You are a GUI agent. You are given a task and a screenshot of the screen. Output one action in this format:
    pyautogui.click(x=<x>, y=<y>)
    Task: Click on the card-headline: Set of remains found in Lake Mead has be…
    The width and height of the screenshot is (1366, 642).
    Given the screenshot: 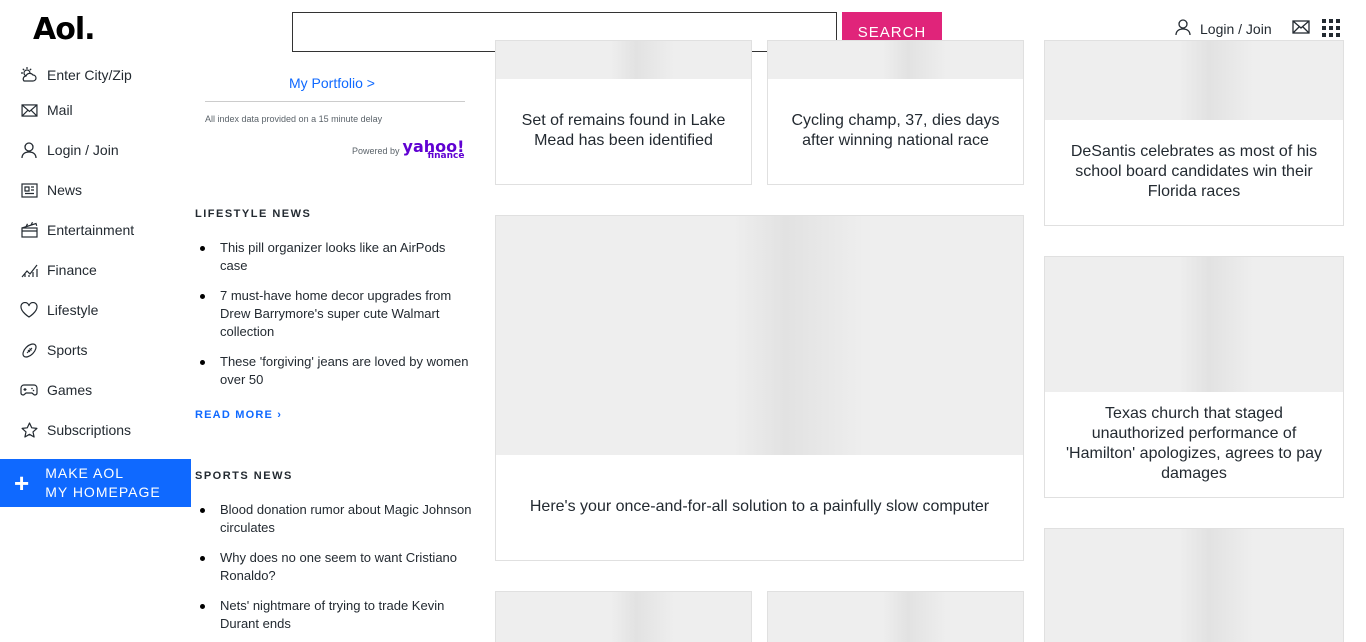 What is the action you would take?
    pyautogui.click(x=623, y=130)
    